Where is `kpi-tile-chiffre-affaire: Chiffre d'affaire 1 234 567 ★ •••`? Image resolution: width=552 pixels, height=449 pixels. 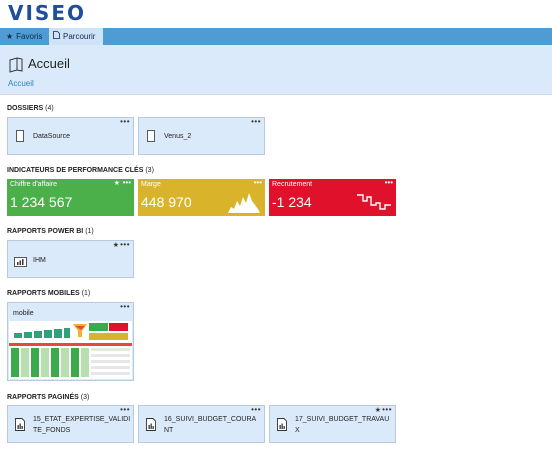 kpi-tile-chiffre-affaire: Chiffre d'affaire 1 234 567 ★ ••• is located at coordinates (70, 197).